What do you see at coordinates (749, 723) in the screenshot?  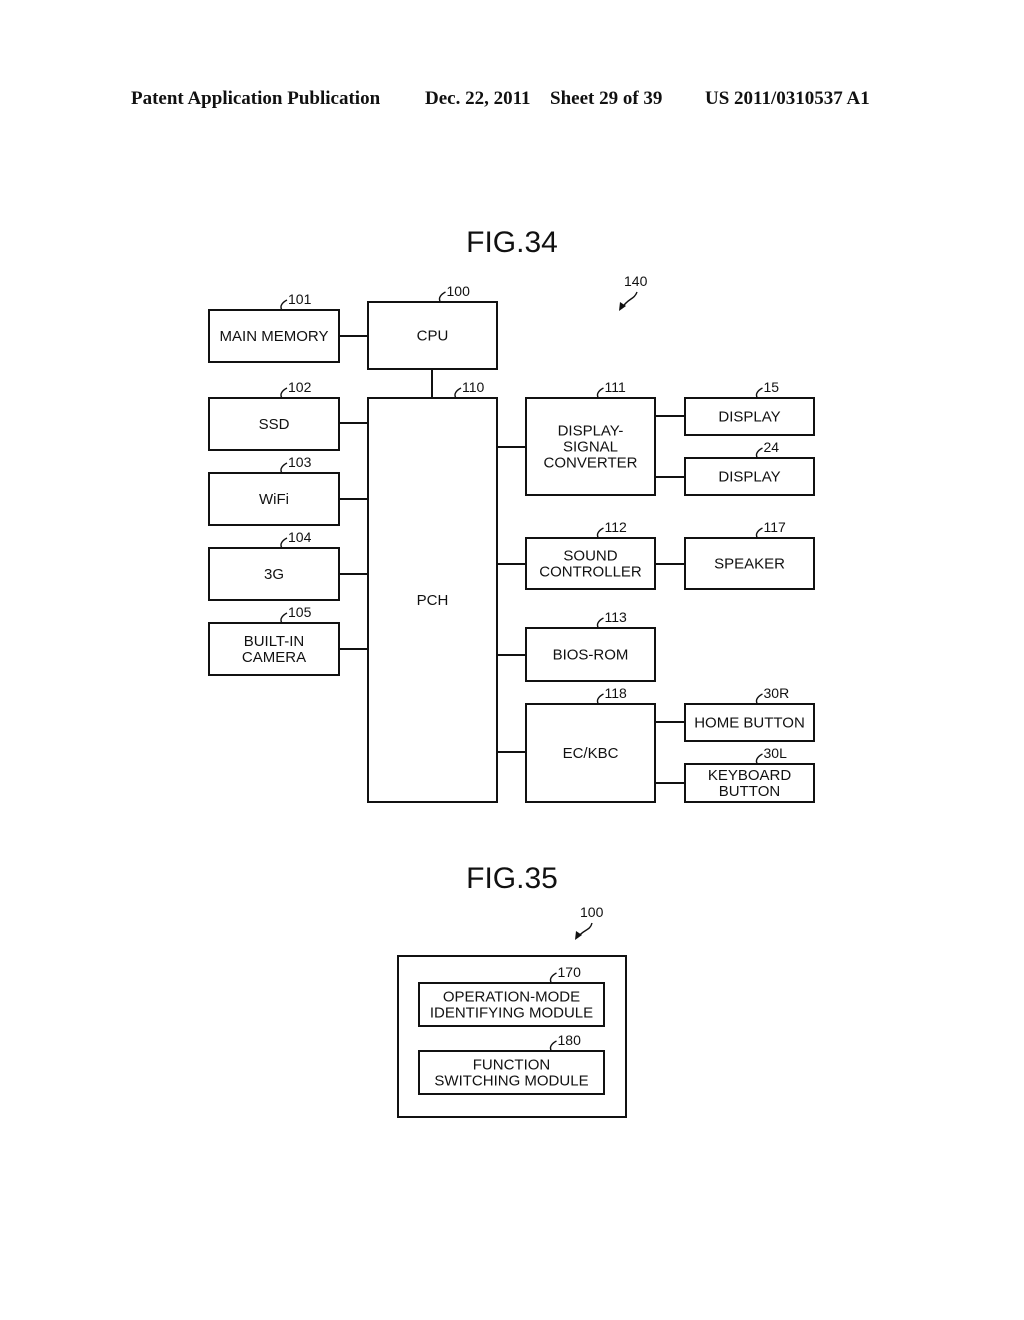 I see `block-home-button-label: HOME BUTTON` at bounding box center [749, 723].